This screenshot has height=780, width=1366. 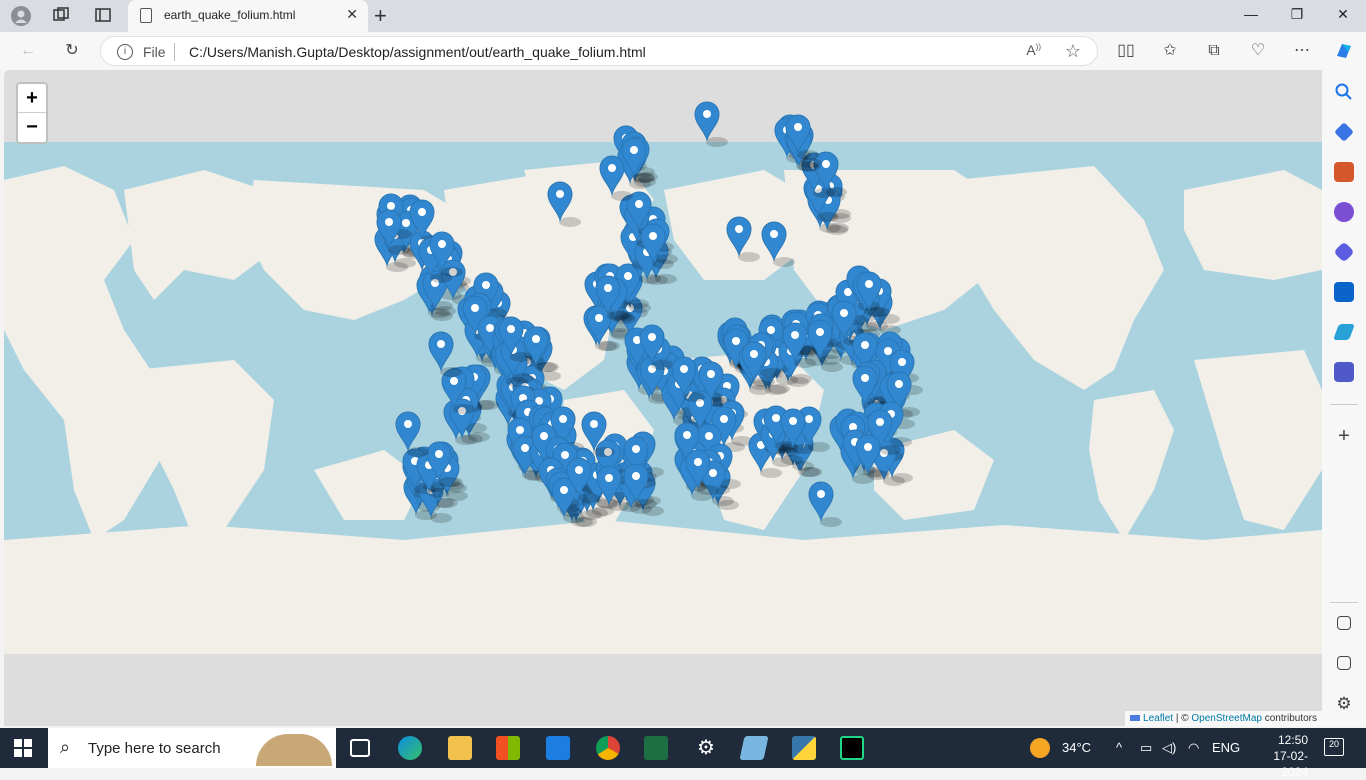 I want to click on back-icon: ←, so click(x=28, y=51).